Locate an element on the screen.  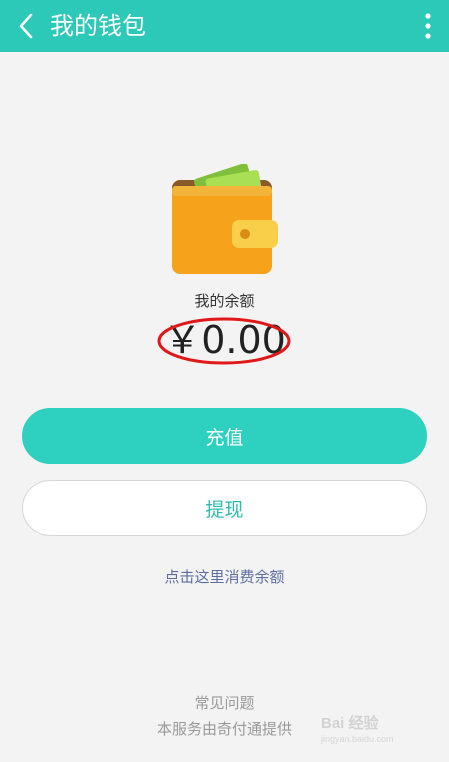
back-button is located at coordinates (26, 26).